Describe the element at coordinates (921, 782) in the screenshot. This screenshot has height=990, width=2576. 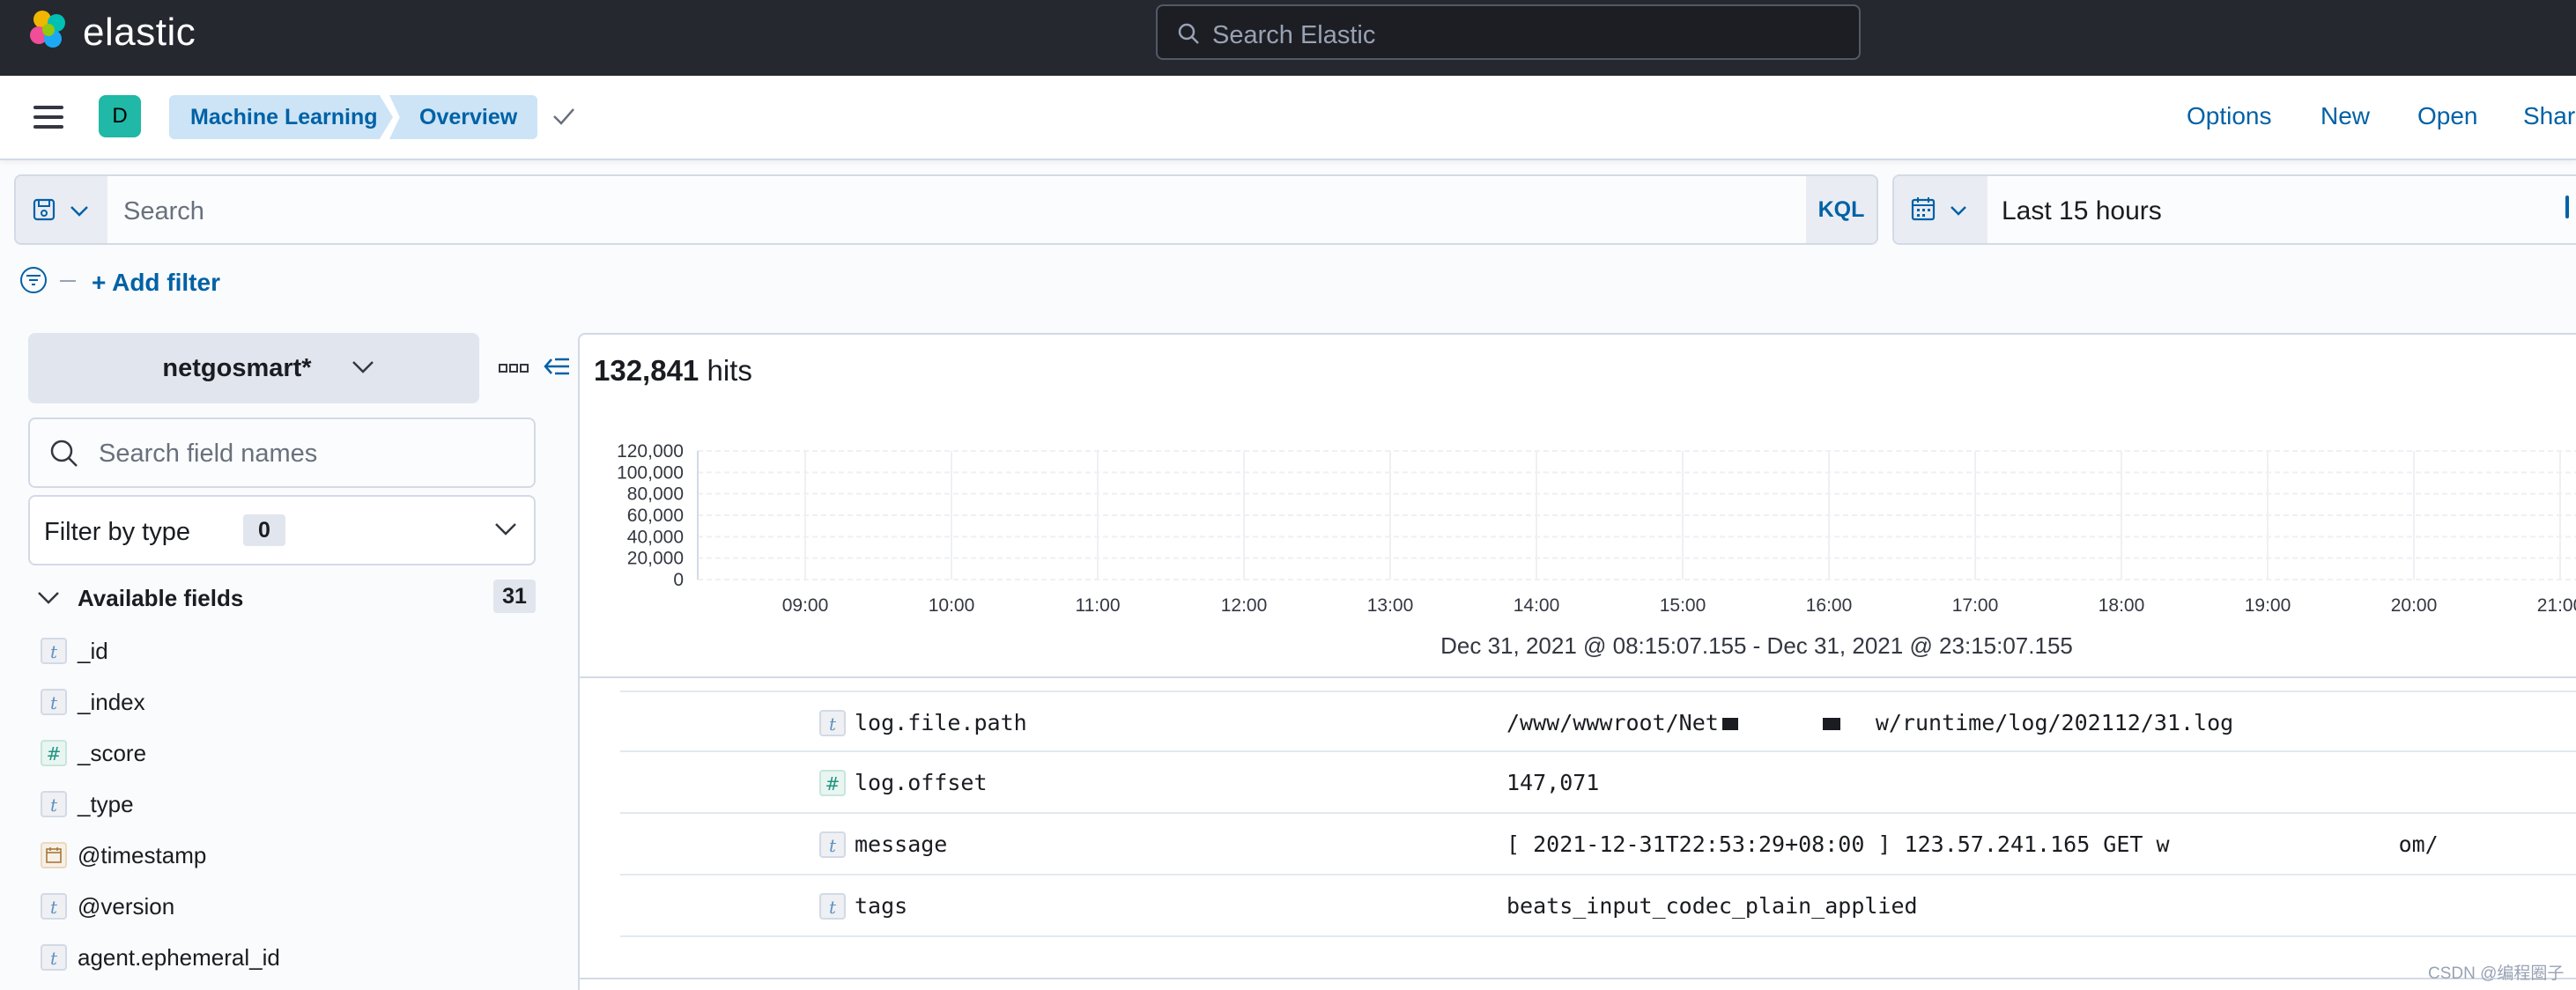
I see `doc-field-key: log.offset` at that location.